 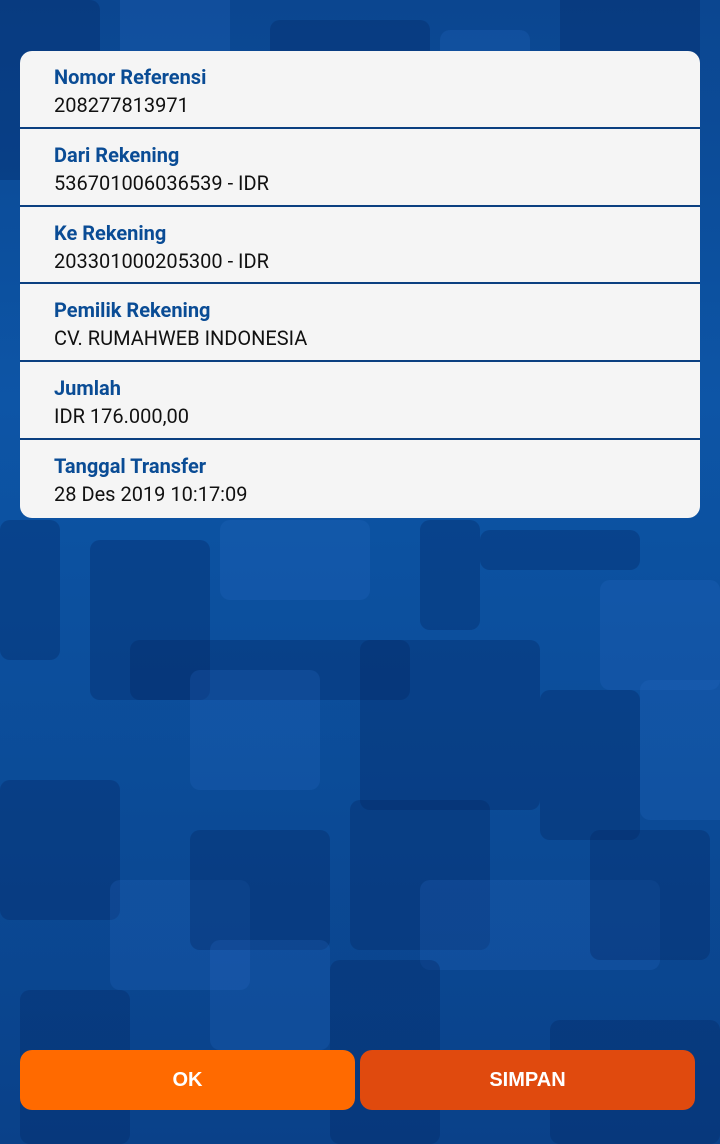 I want to click on transfer-date-row: Tanggal Transfer 28 Des 2019 10:17:09, so click(x=360, y=479).